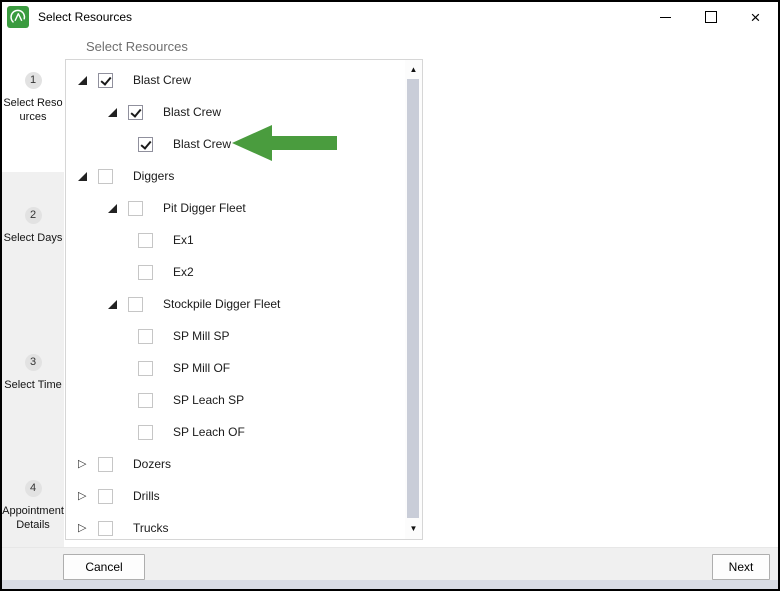  I want to click on tree-row-stockpile-digger-fleet: Stockpile Digger Fleet, so click(235, 304).